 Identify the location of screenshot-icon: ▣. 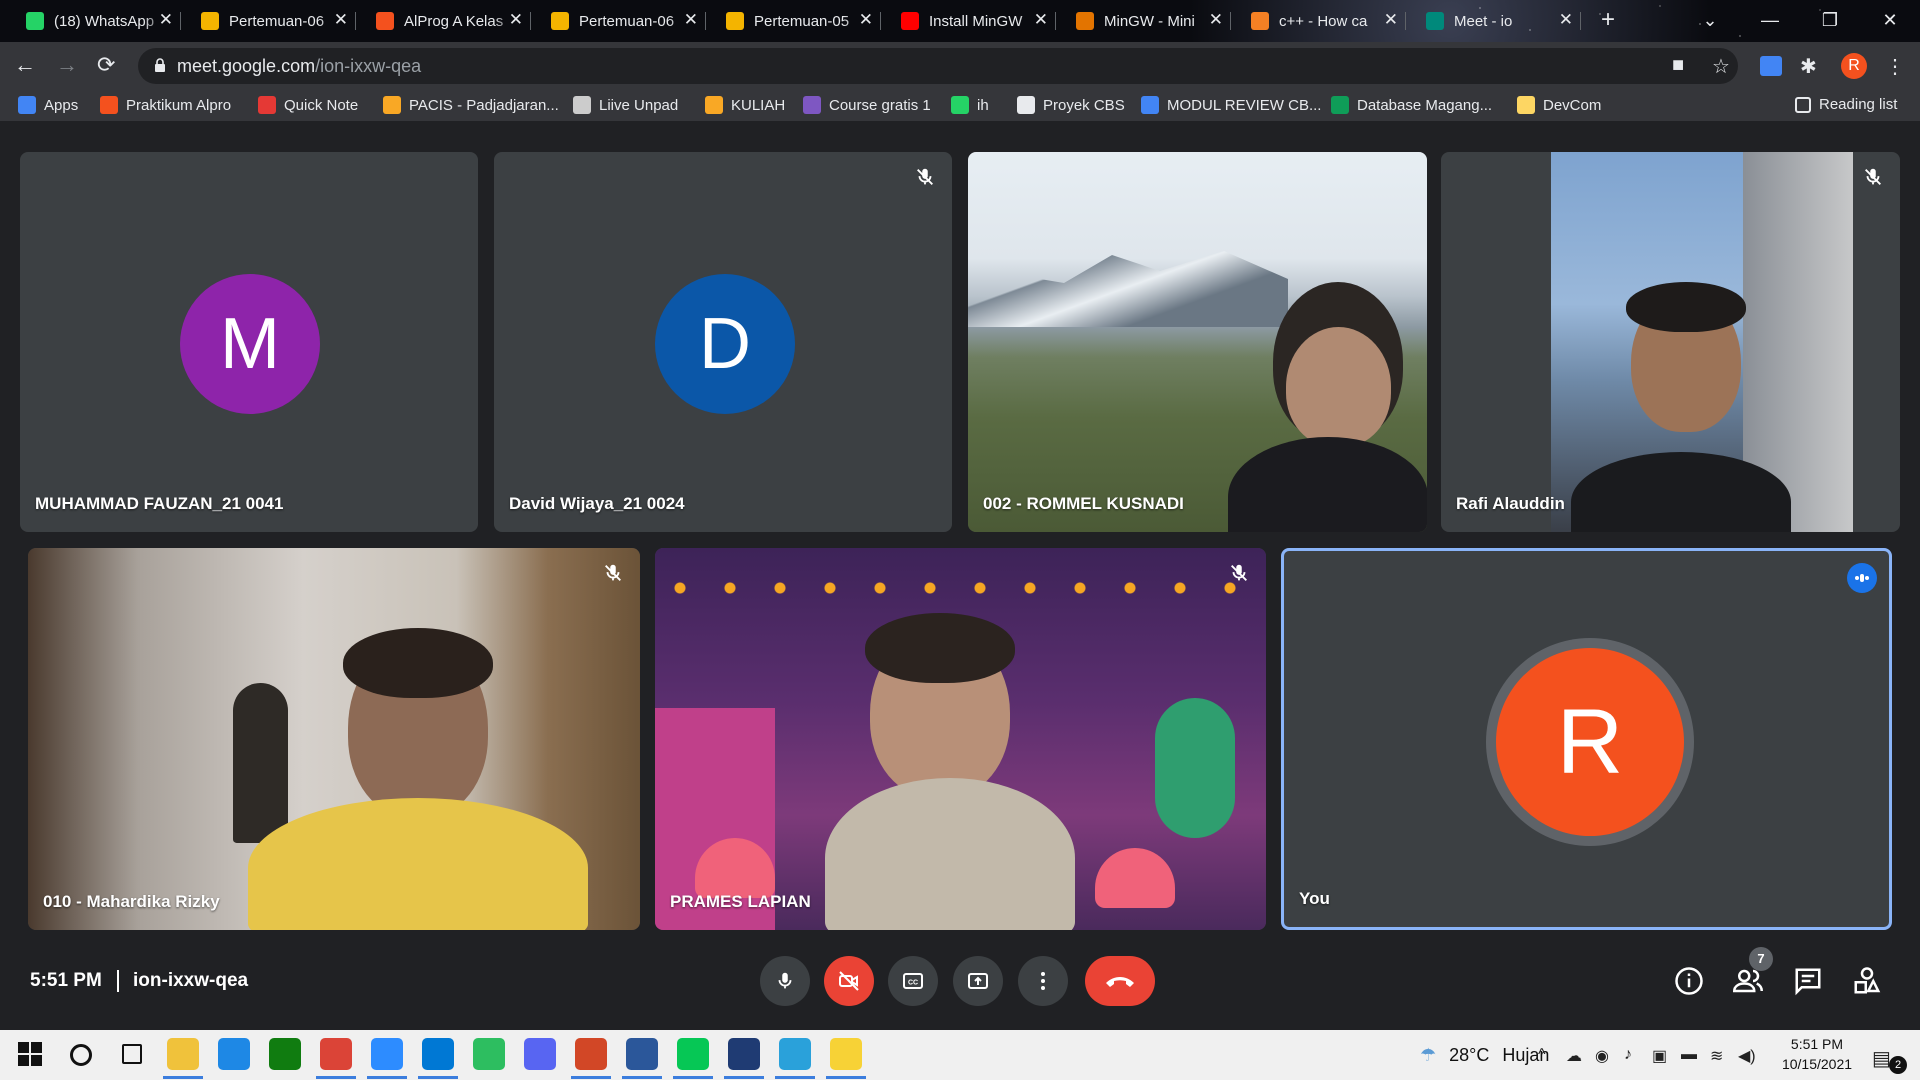
(1659, 1056).